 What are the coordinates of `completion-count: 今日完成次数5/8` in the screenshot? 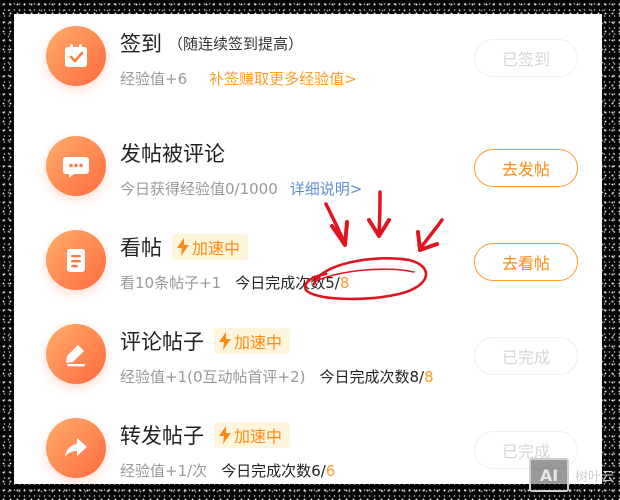 It's located at (292, 283).